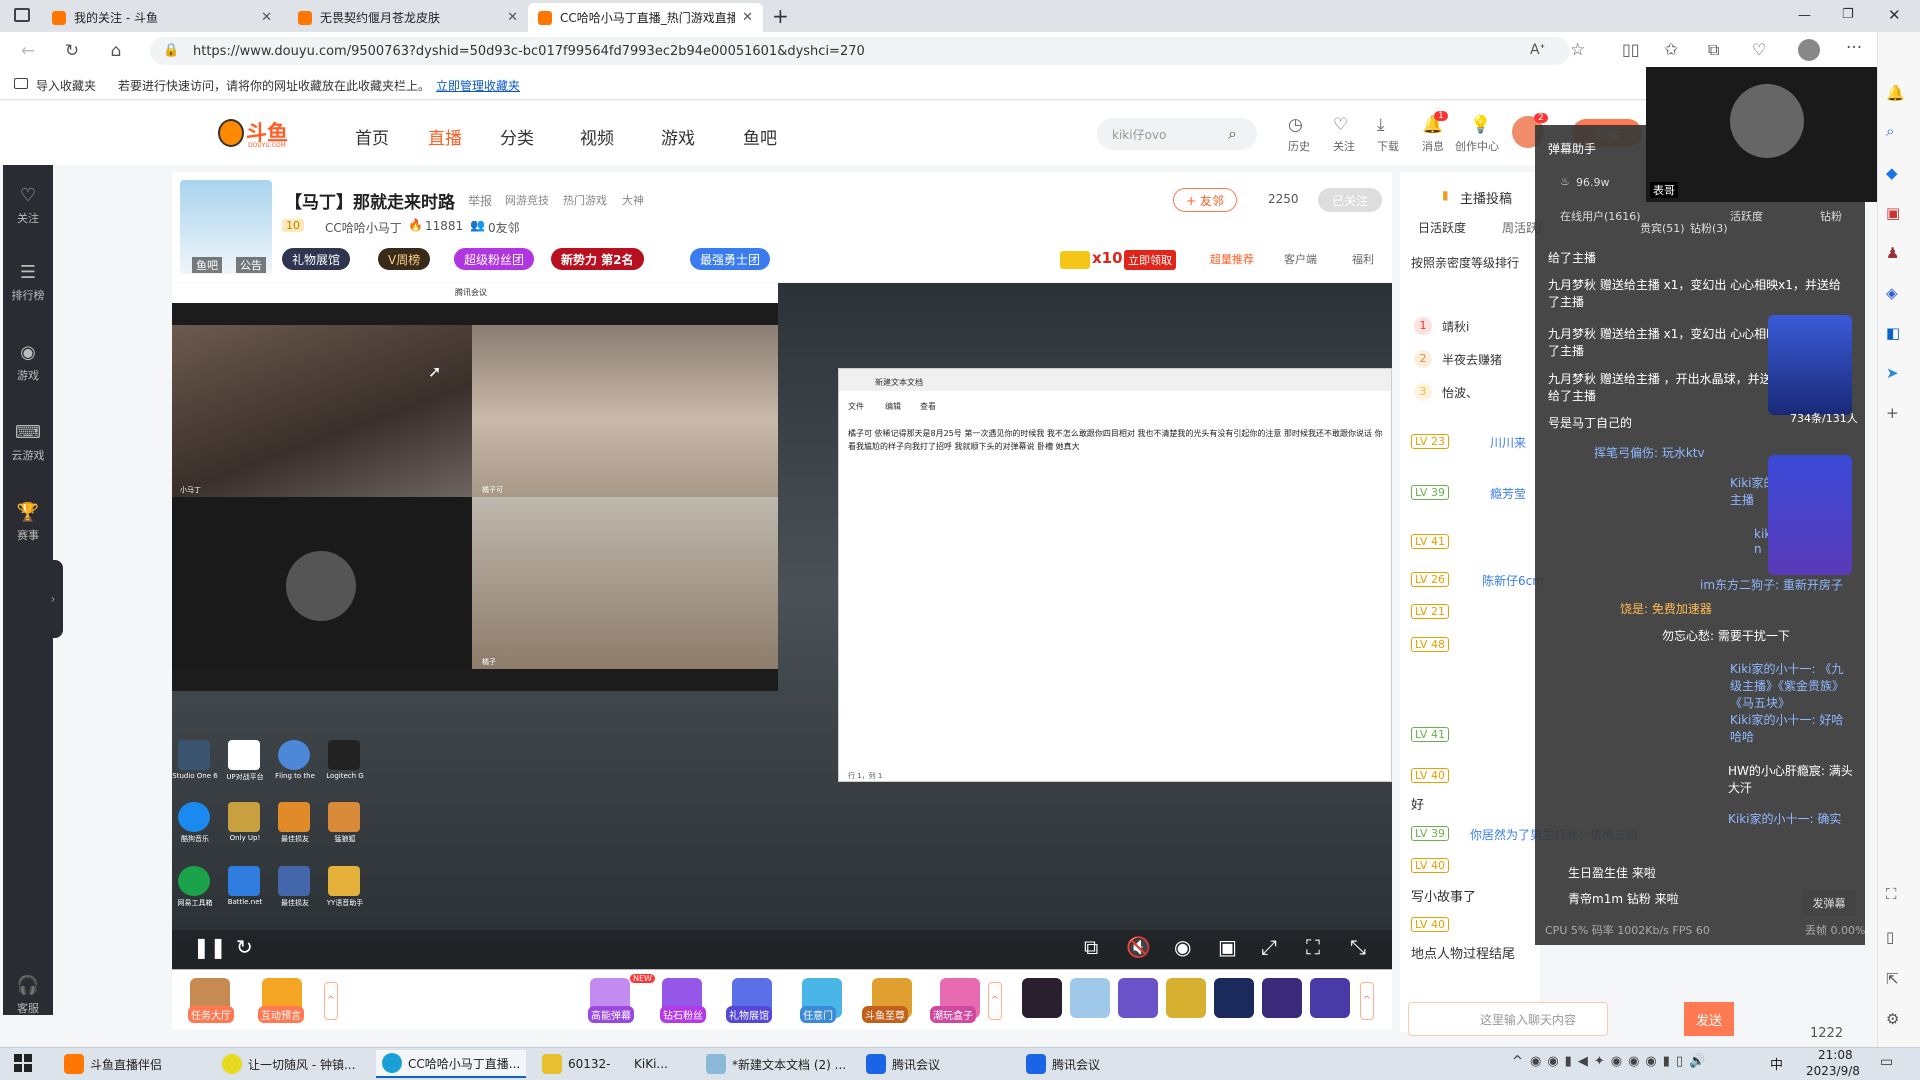 This screenshot has height=1080, width=1920. Describe the element at coordinates (1709, 228) in the screenshot. I see `chat-tab: 钻粉(3)` at that location.